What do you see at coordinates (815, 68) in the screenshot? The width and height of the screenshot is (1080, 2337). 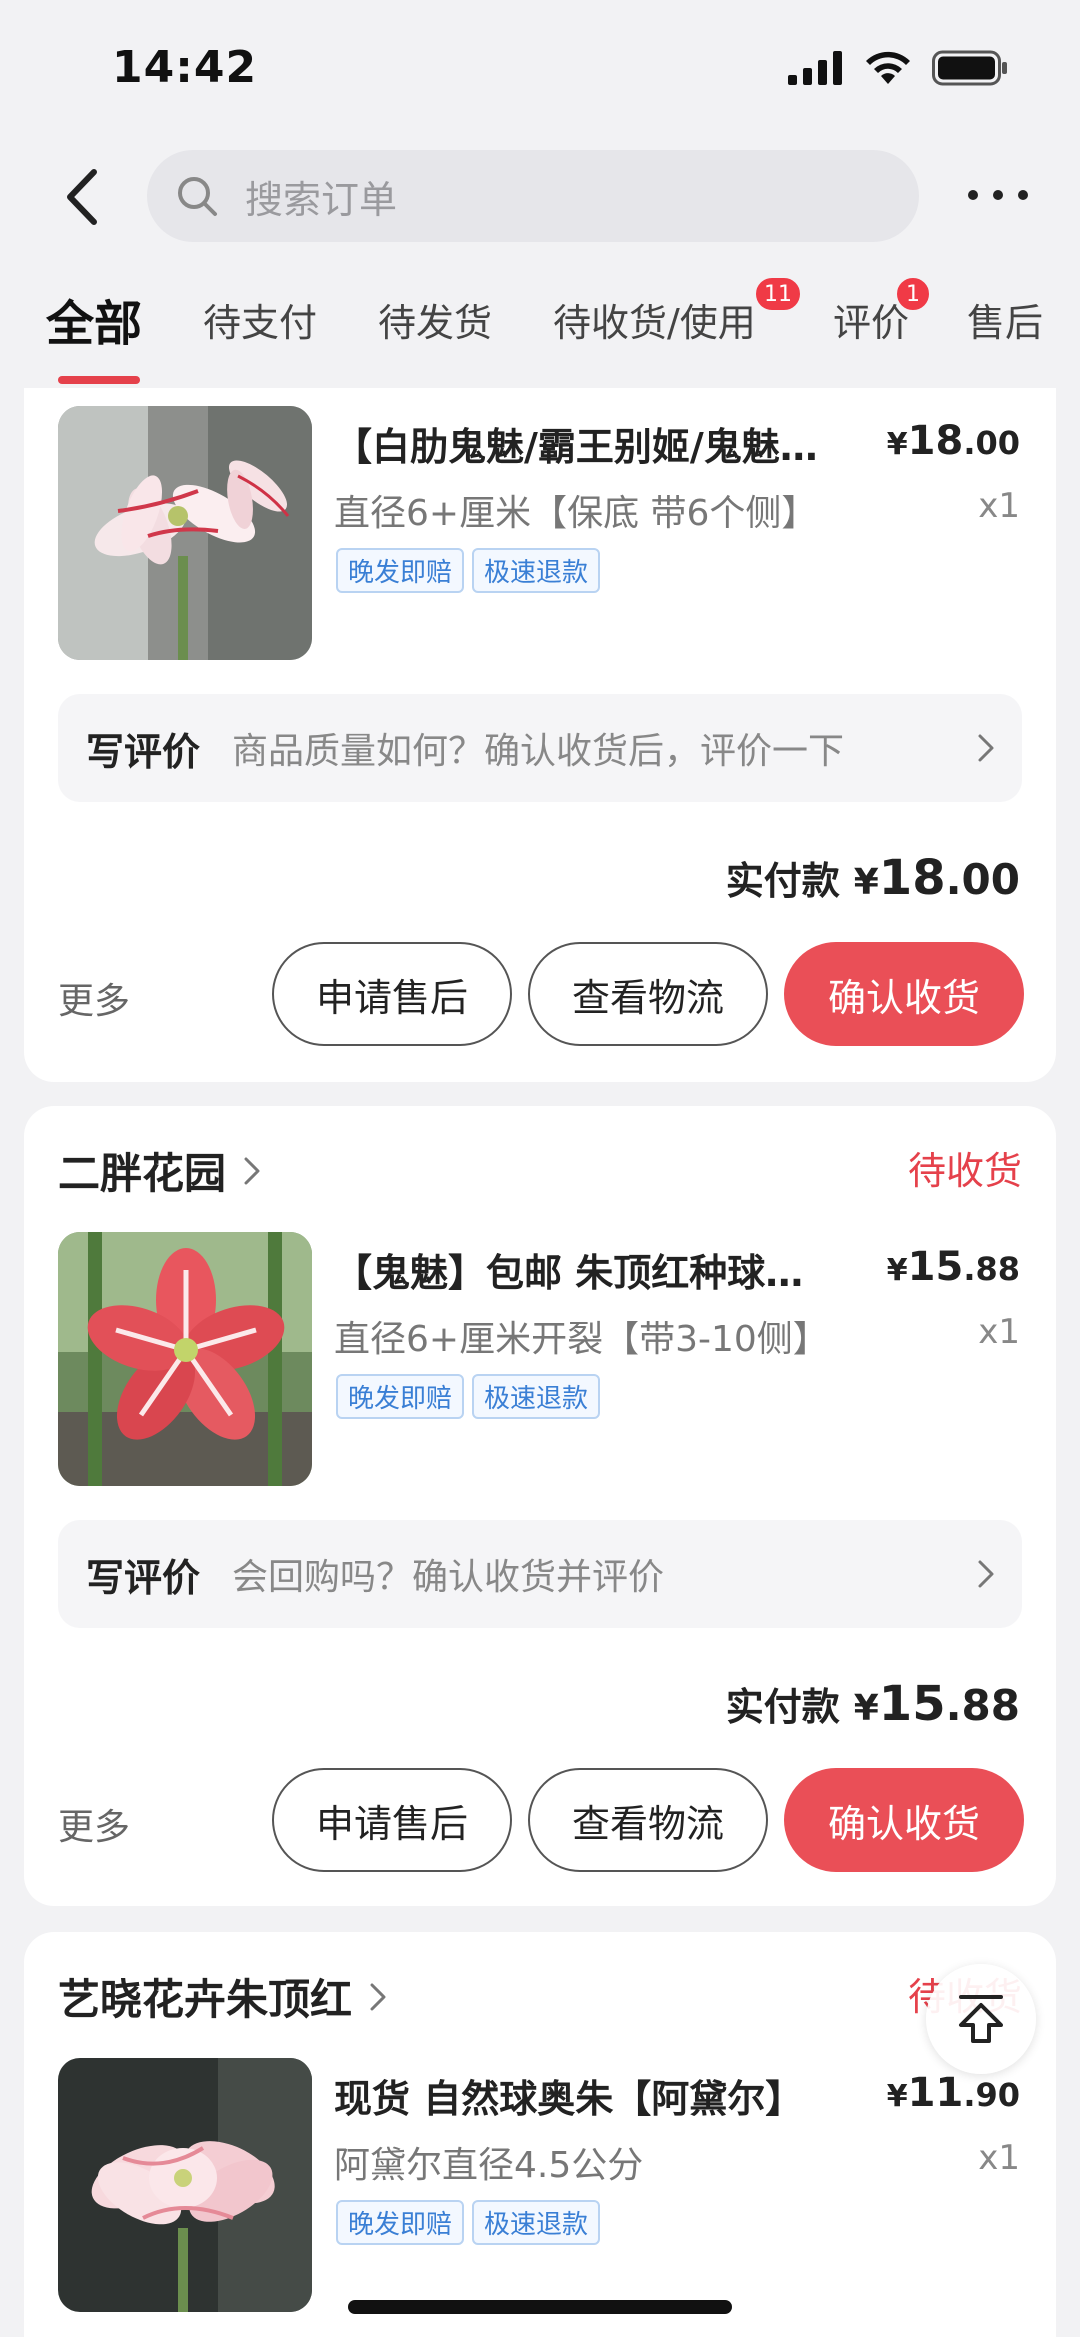 I see `signal-icon` at bounding box center [815, 68].